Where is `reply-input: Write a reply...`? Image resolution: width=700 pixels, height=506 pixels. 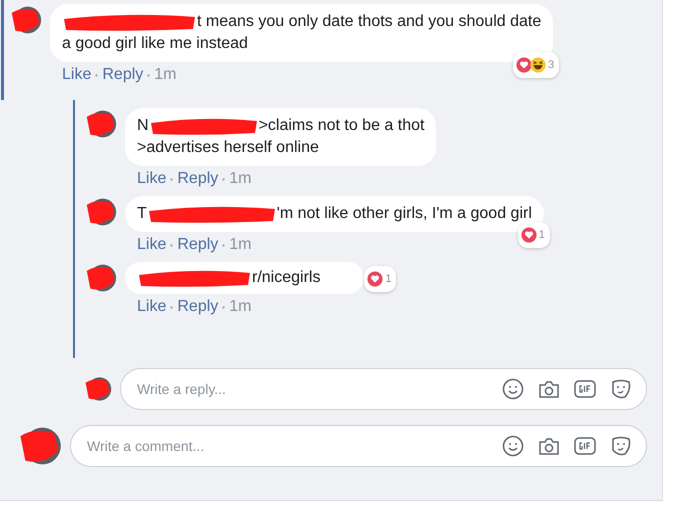
reply-input: Write a reply... is located at coordinates (311, 389).